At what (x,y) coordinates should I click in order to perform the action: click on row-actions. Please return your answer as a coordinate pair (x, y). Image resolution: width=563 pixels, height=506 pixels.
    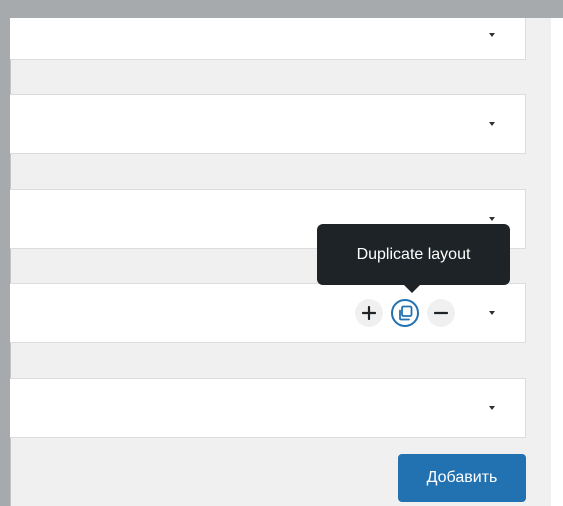
    Looking at the image, I should click on (405, 313).